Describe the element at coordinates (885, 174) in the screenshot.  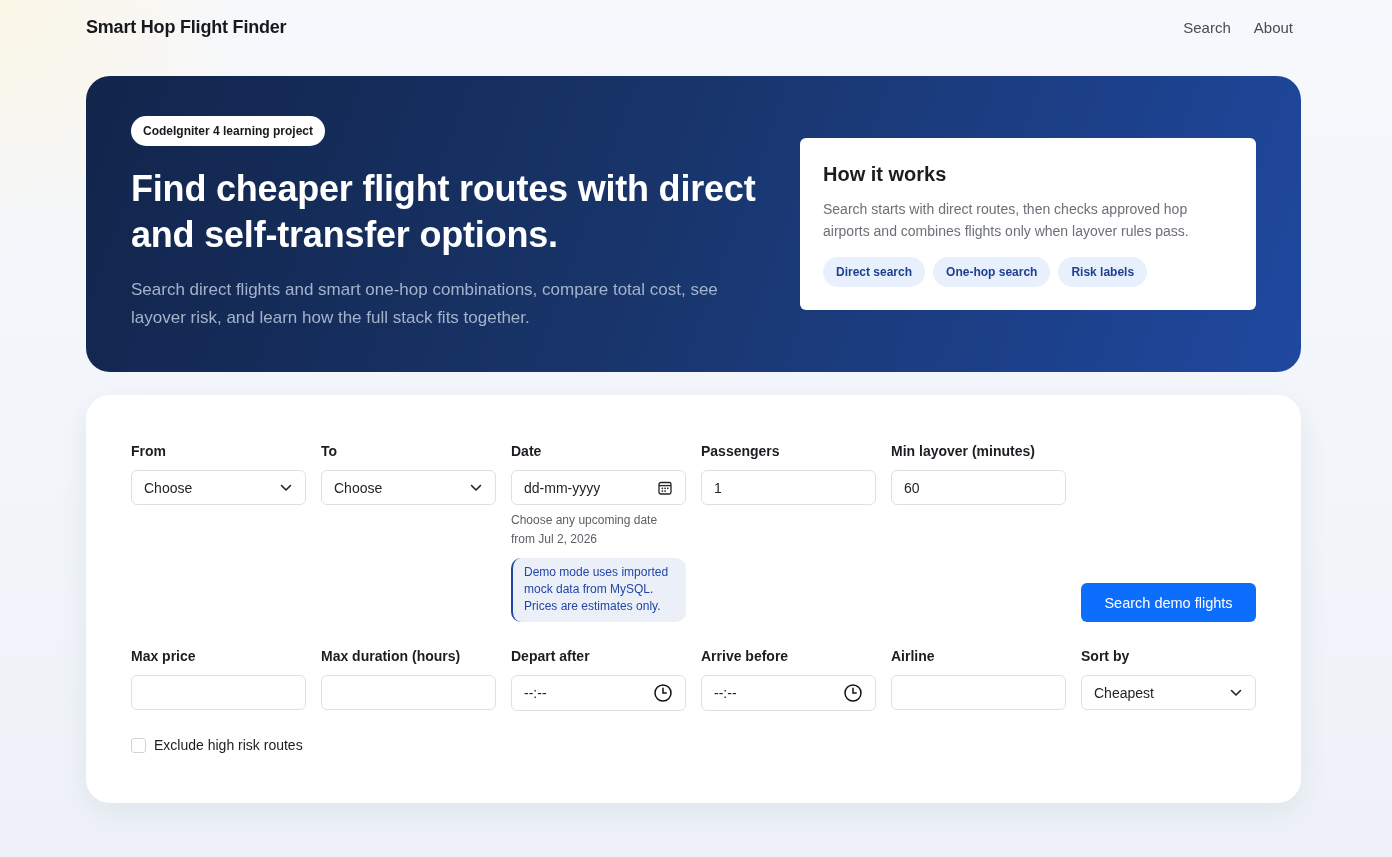
I see `card-title: How it works` at that location.